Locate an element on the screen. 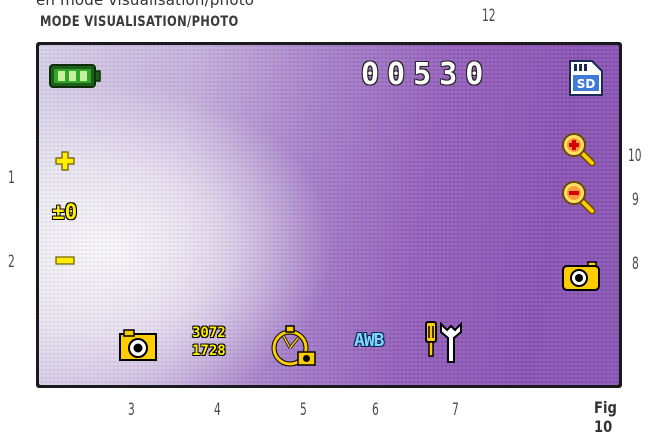  sd-card-icon: SD is located at coordinates (586, 78).